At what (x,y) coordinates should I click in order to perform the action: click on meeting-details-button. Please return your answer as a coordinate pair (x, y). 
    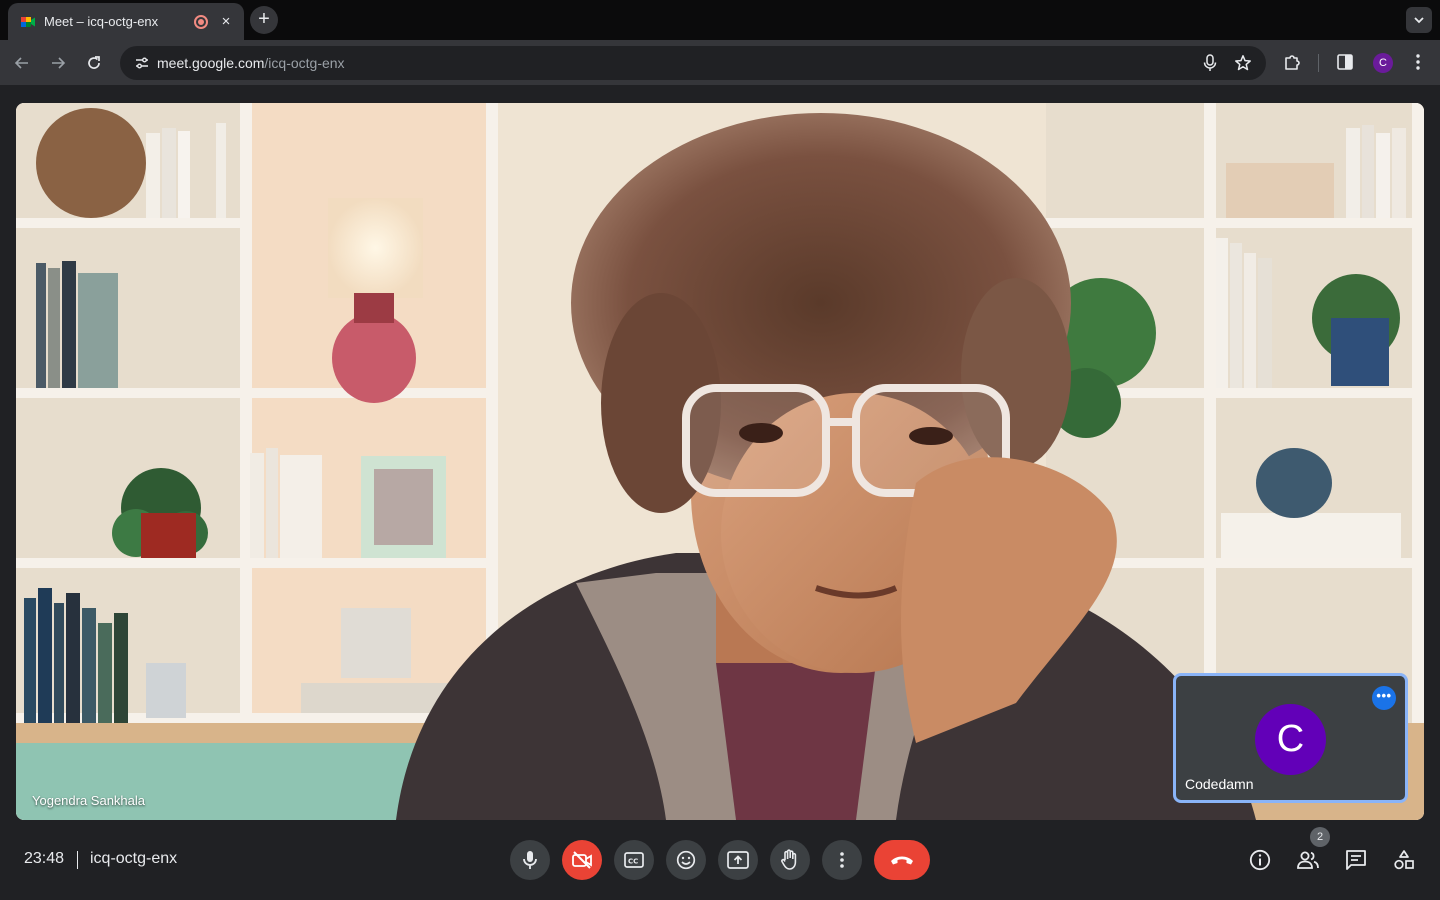
    Looking at the image, I should click on (1260, 860).